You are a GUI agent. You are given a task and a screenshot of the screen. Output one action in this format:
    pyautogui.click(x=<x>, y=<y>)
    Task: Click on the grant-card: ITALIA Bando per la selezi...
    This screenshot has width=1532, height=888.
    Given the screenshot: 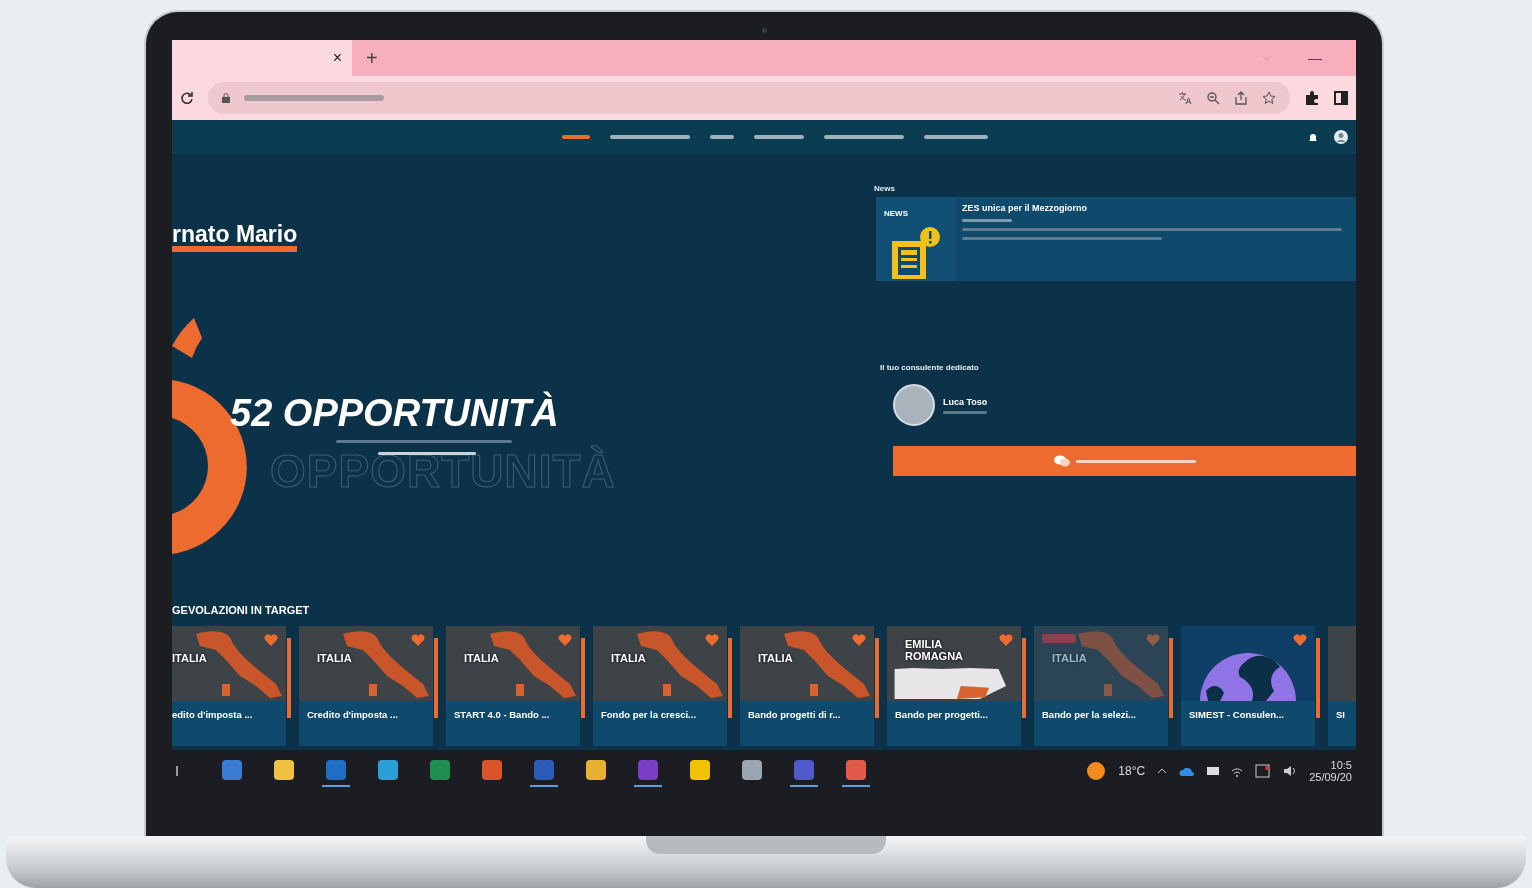 What is the action you would take?
    pyautogui.click(x=1101, y=686)
    